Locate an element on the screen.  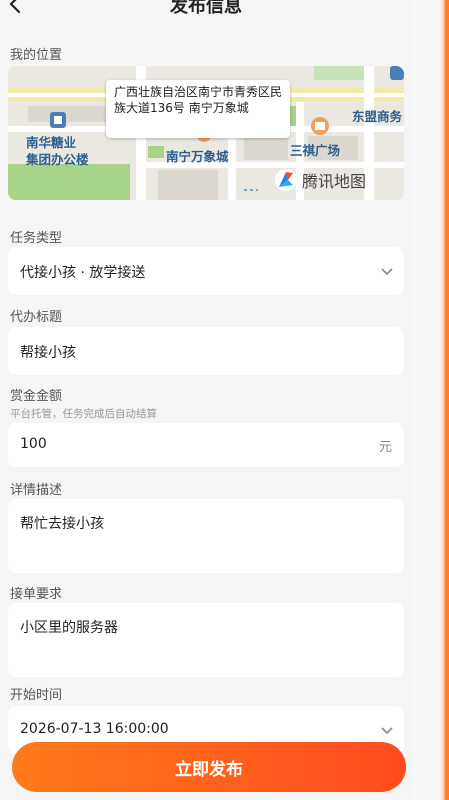
description-label: 详情描述 is located at coordinates (36, 490).